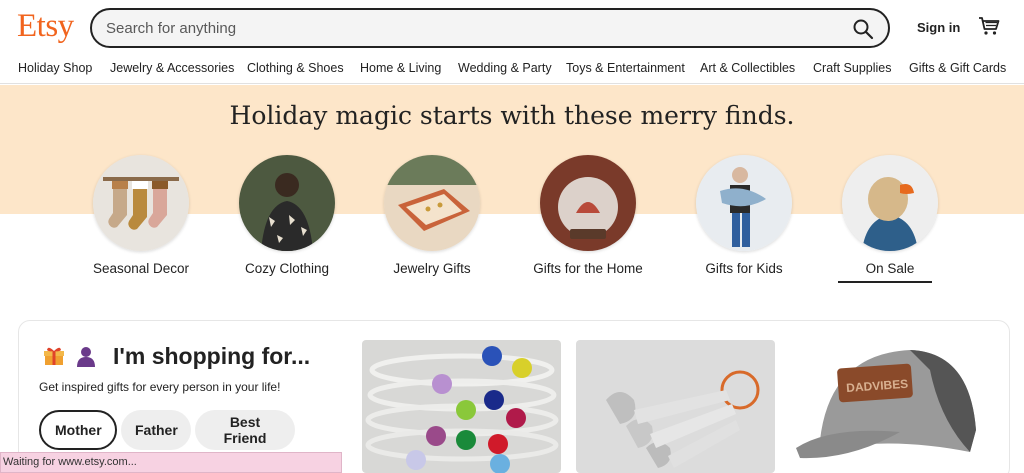 The height and width of the screenshot is (473, 1024). Describe the element at coordinates (675, 406) in the screenshot. I see `product-image-measuring-spoons` at that location.